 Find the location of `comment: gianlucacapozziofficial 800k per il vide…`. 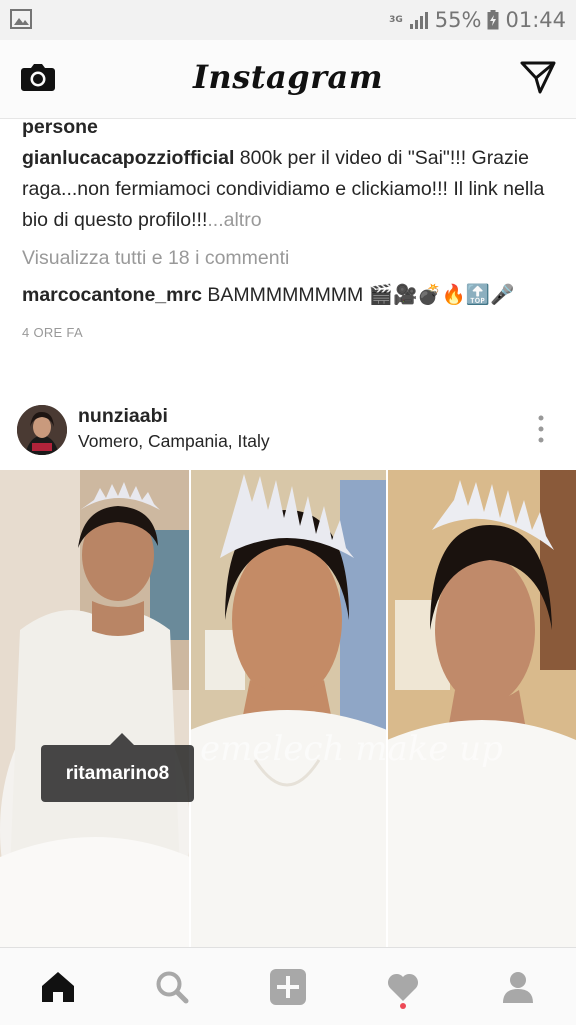

comment: gianlucacapozziofficial 800k per il vide… is located at coordinates (292, 189).